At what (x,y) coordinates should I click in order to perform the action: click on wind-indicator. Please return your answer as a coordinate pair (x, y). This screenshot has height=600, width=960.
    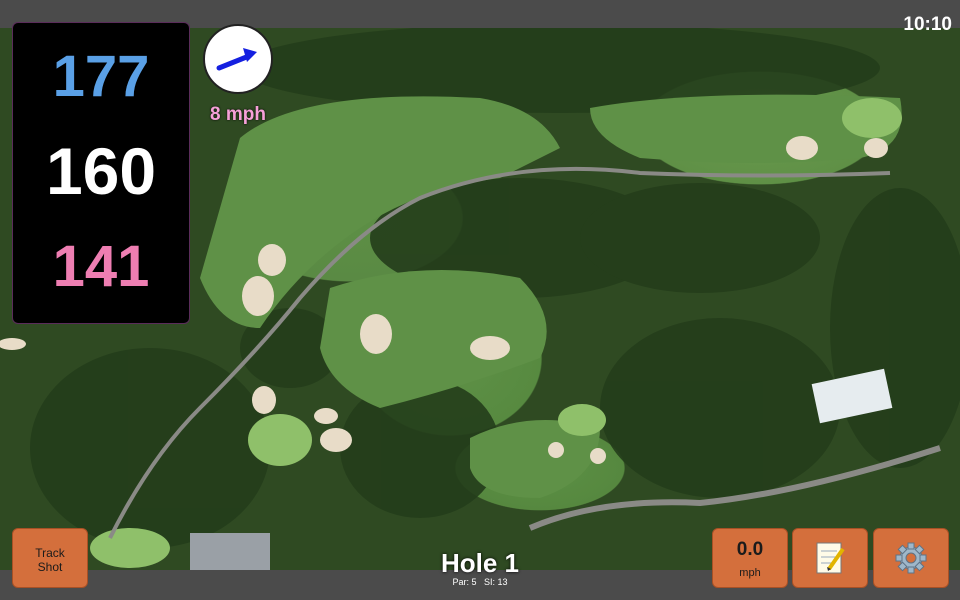
    Looking at the image, I should click on (238, 59).